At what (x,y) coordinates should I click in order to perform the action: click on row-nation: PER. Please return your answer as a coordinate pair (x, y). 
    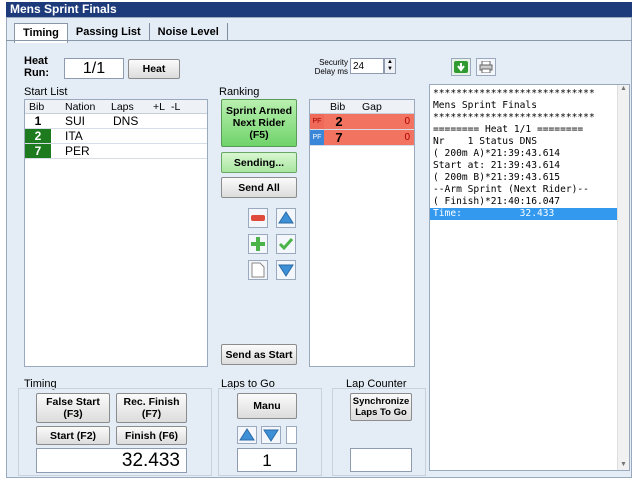
    Looking at the image, I should click on (77, 151).